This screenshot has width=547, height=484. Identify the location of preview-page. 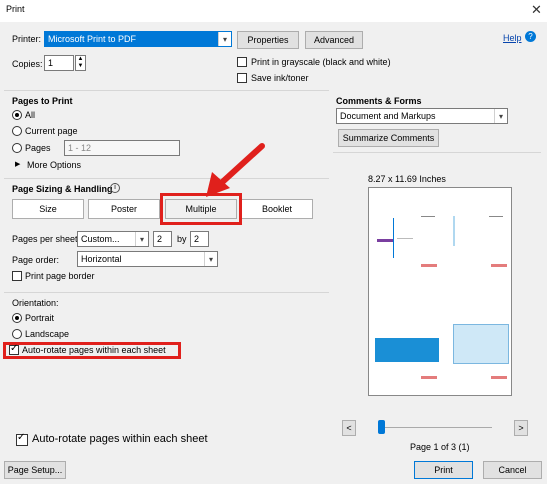
(440, 291).